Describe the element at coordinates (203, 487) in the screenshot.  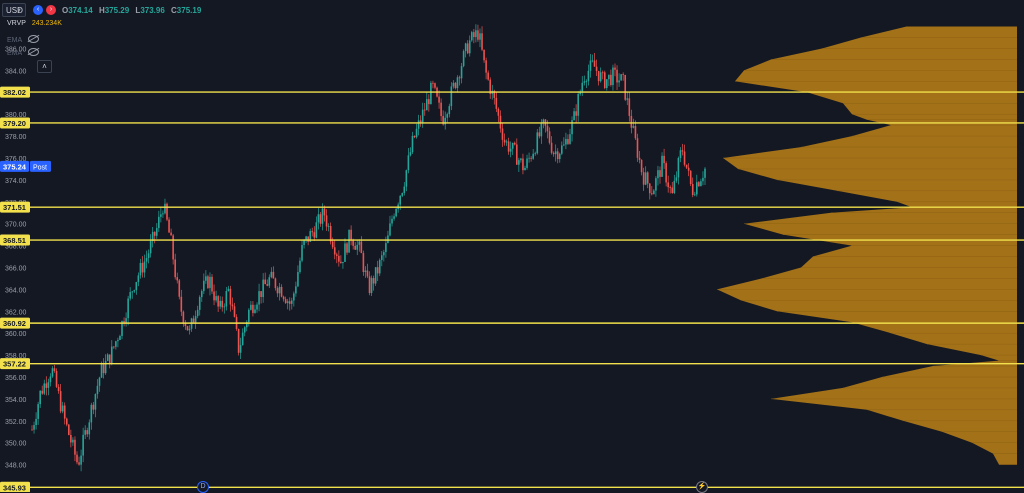
I see `dividend-marker-icon: D` at that location.